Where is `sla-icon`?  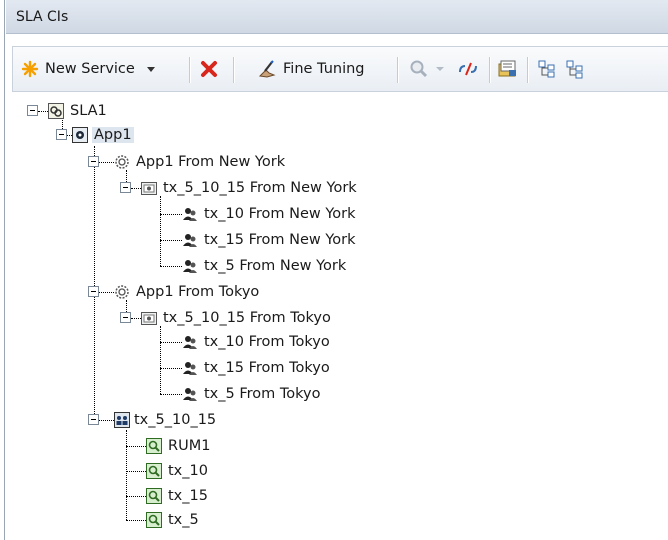 sla-icon is located at coordinates (56, 111).